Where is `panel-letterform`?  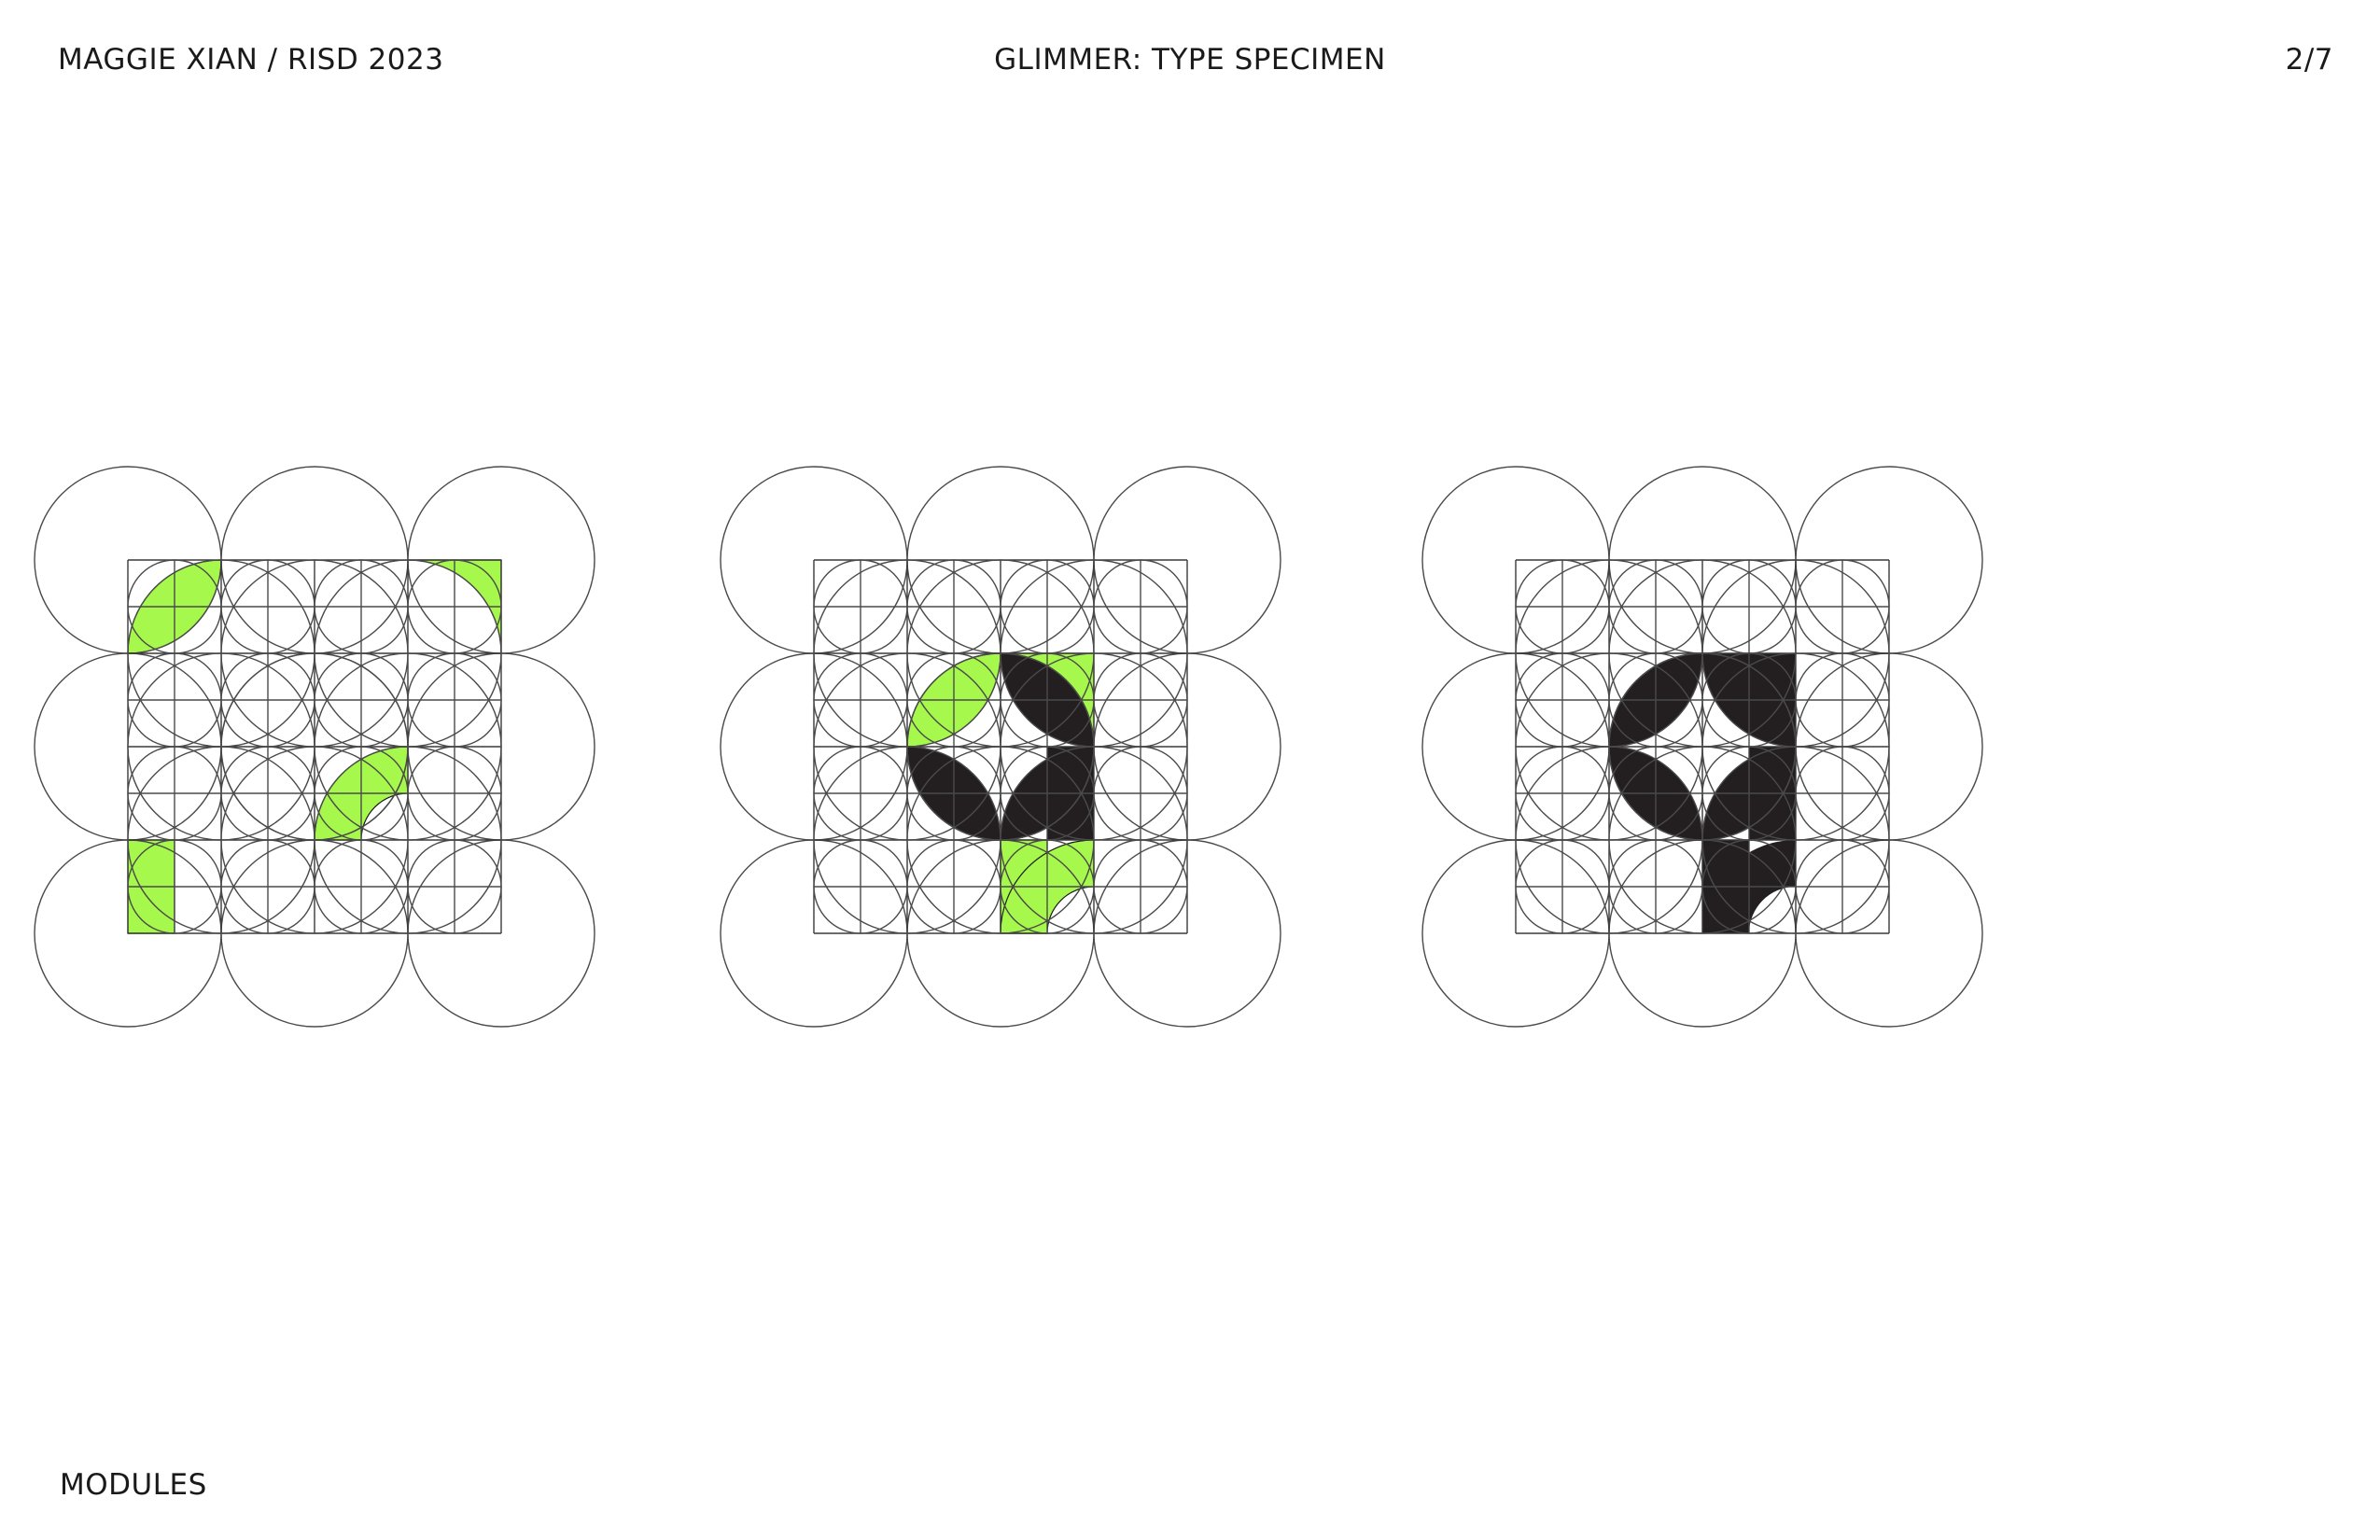
panel-letterform is located at coordinates (1702, 747).